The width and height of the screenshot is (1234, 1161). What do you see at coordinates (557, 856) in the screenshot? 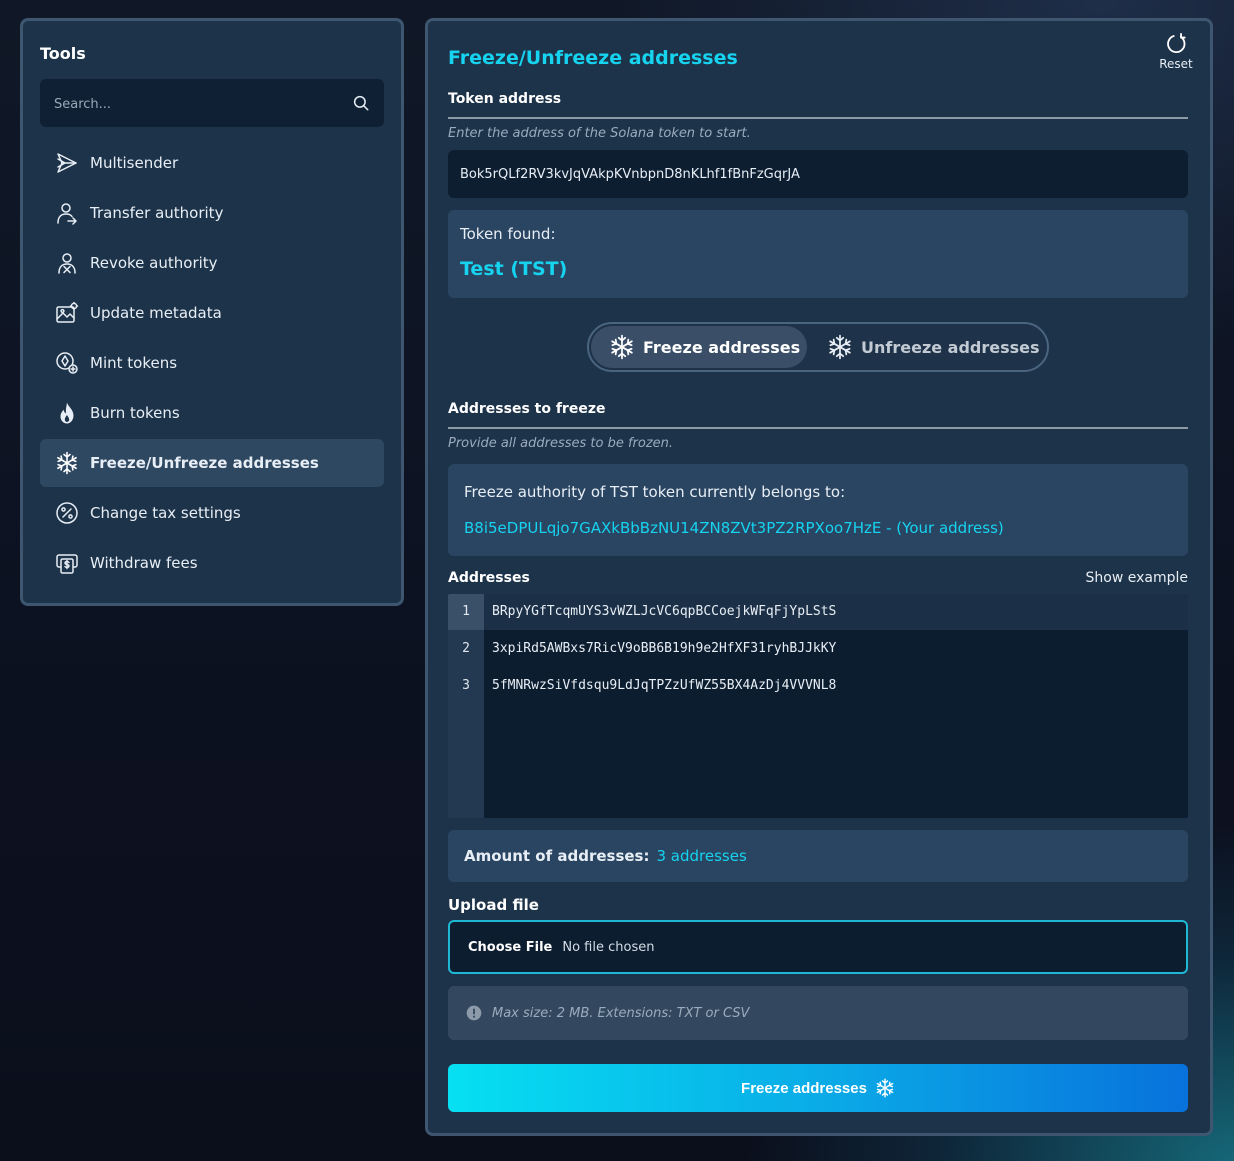
I see `address-count-label: Amount of addresses:` at bounding box center [557, 856].